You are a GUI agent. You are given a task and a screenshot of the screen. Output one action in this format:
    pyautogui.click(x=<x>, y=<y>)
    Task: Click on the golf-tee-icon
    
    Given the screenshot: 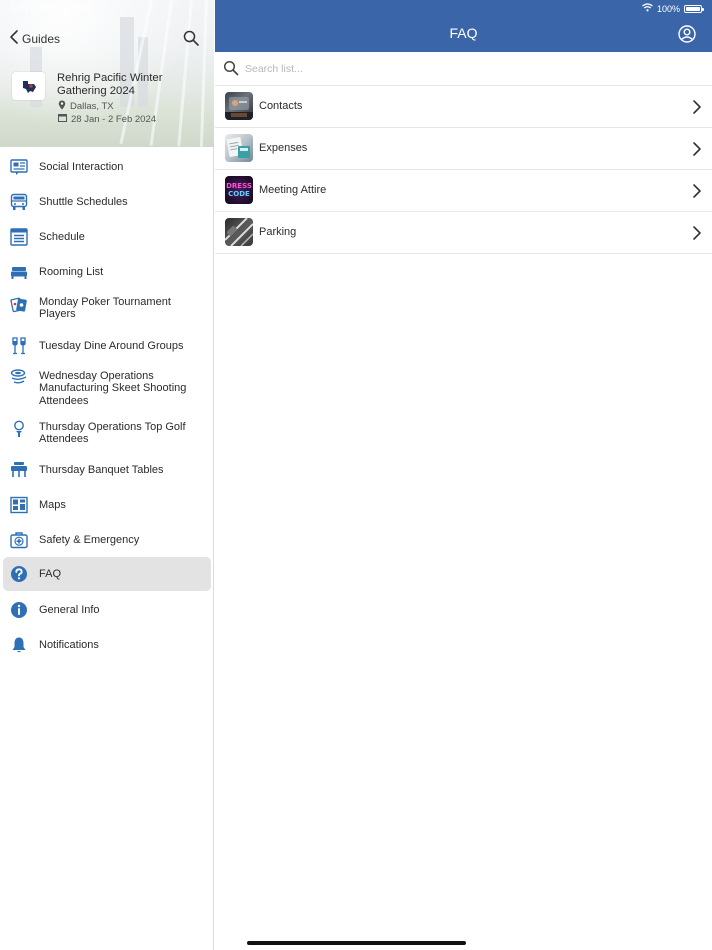 What is the action you would take?
    pyautogui.click(x=19, y=429)
    